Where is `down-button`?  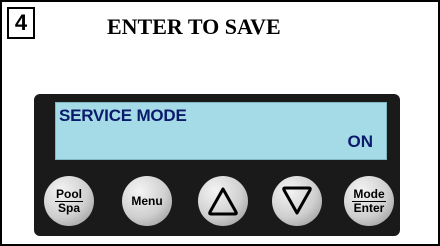 down-button is located at coordinates (297, 201).